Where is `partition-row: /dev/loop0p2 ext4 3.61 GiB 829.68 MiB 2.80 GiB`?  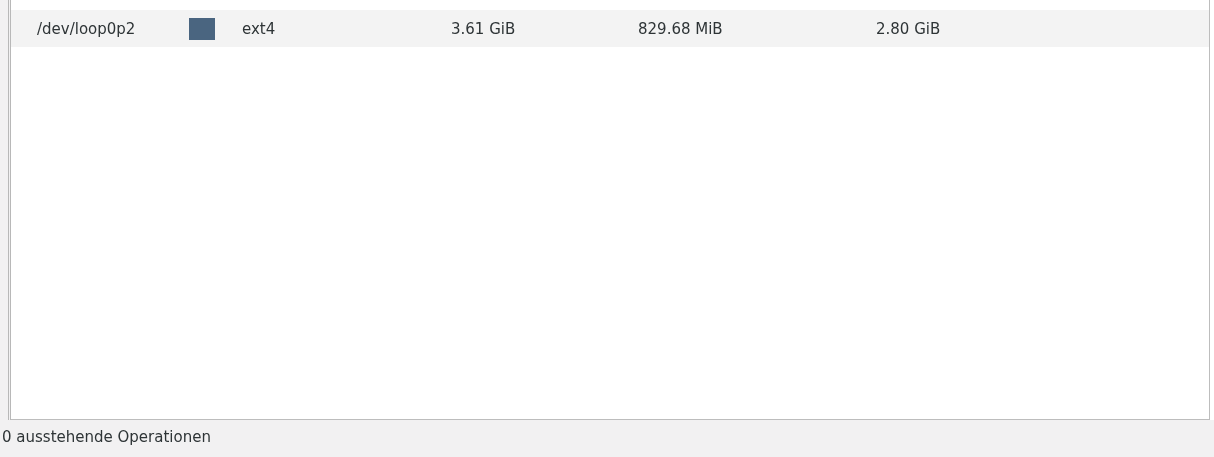
partition-row: /dev/loop0p2 ext4 3.61 GiB 829.68 MiB 2.80 GiB is located at coordinates (610, 28).